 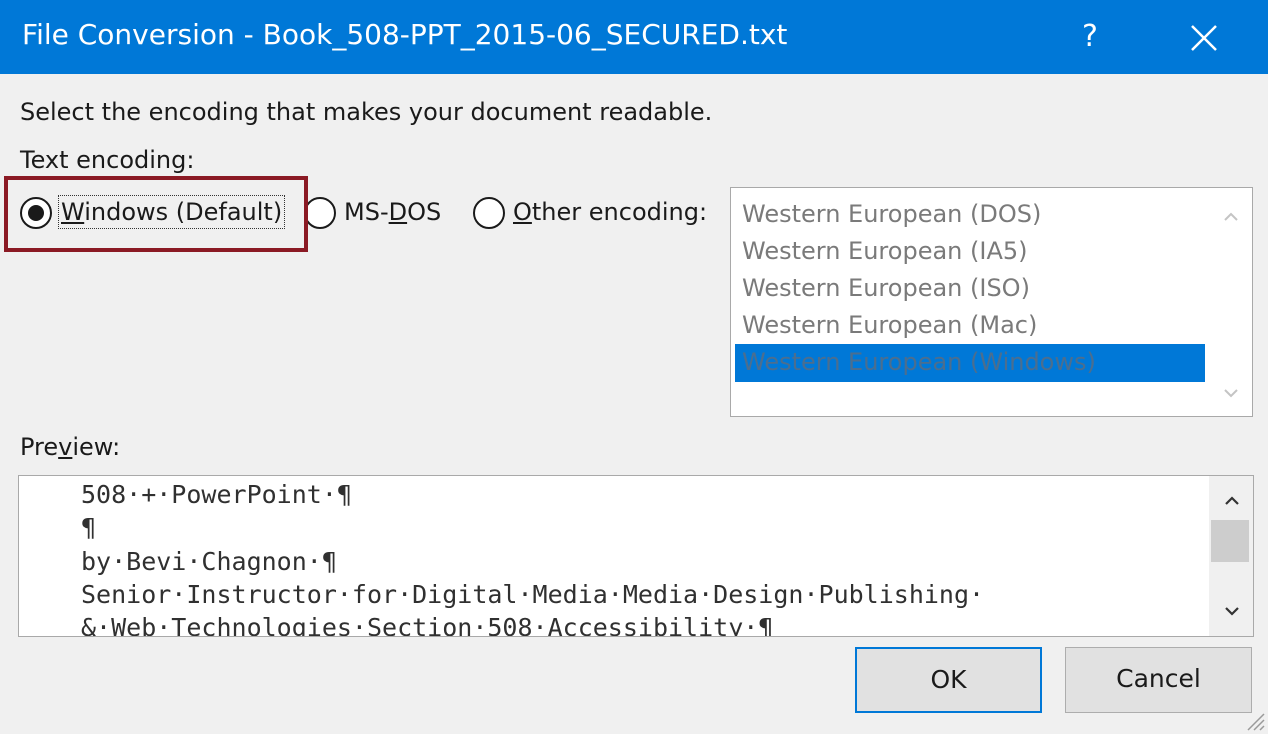 I want to click on list-item-selected: Western European (Windows), so click(x=970, y=363).